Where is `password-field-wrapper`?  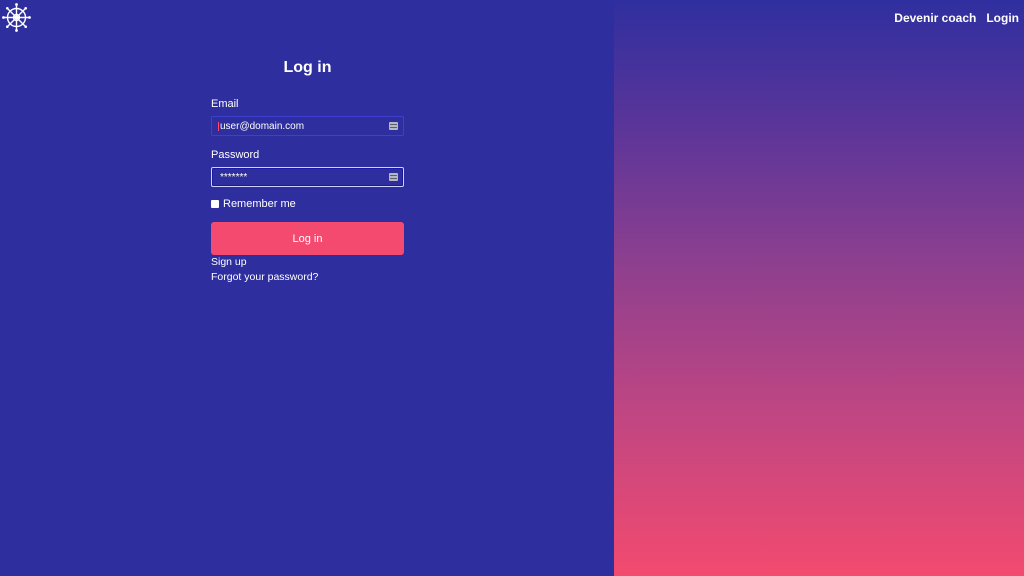 password-field-wrapper is located at coordinates (307, 177).